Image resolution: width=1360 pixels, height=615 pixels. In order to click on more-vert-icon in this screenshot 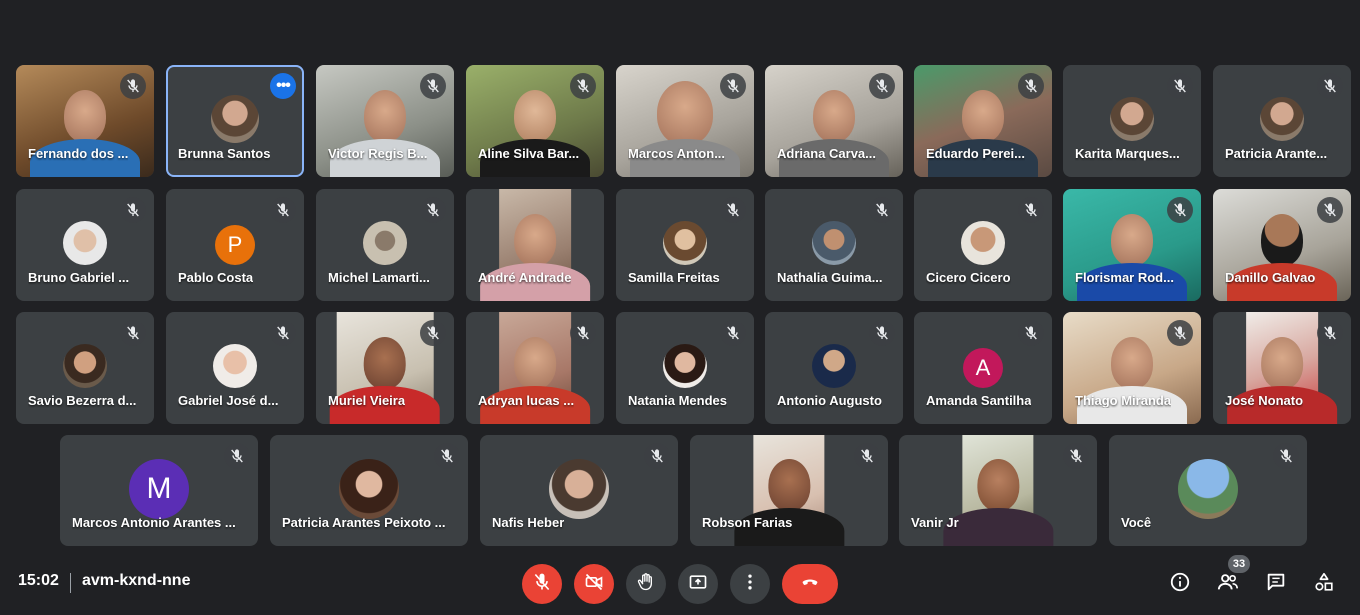, I will do `click(750, 584)`.